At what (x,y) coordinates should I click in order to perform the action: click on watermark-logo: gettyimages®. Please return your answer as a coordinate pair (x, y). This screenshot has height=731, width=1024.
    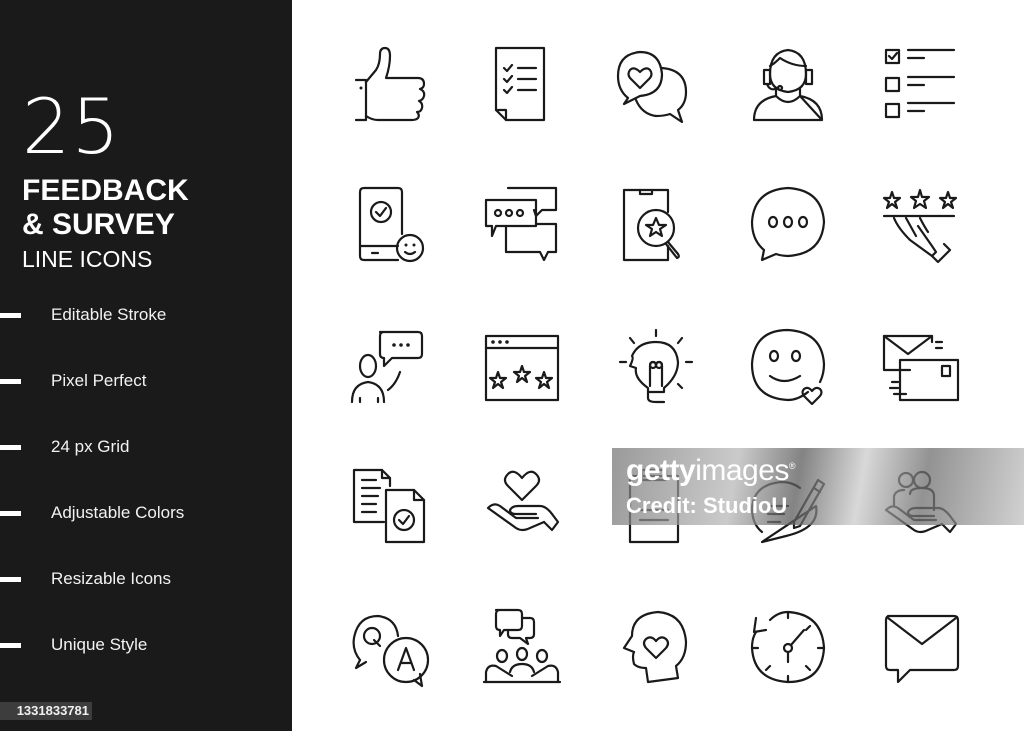
    Looking at the image, I should click on (711, 471).